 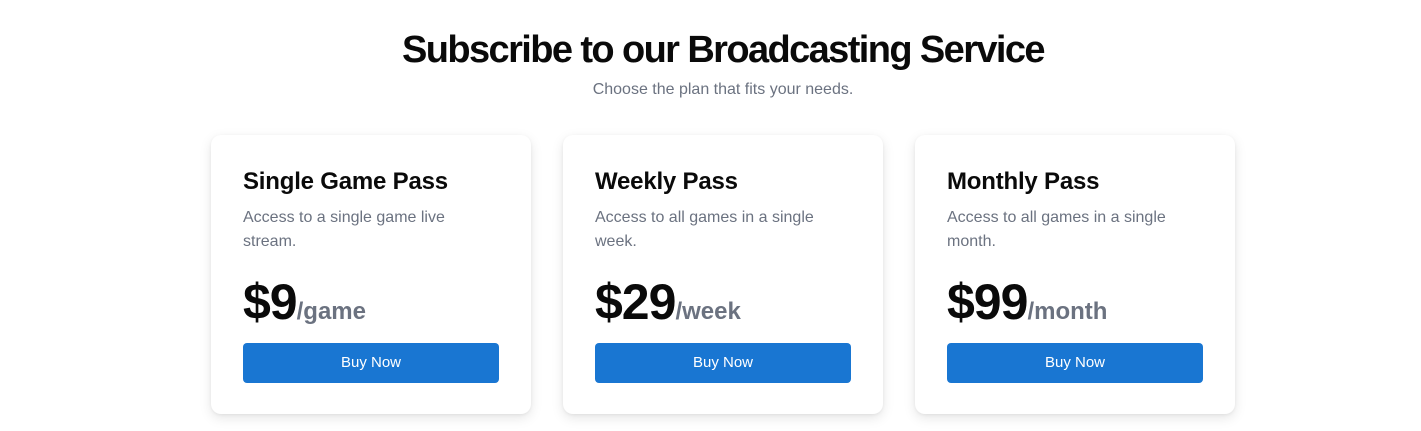 I want to click on plan-description: Access to a single game live stream., so click(x=344, y=229).